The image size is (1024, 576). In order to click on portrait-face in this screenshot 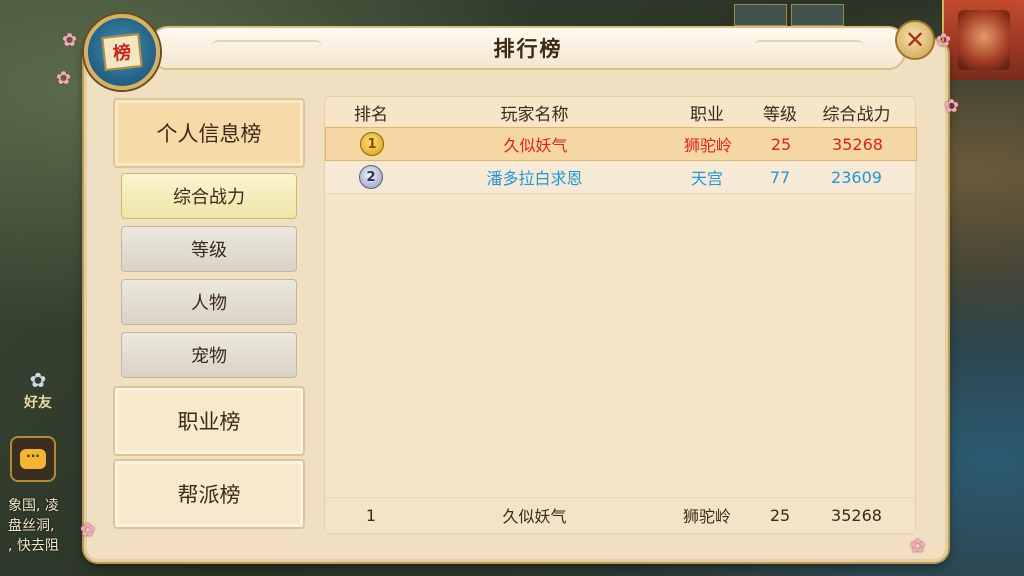, I will do `click(984, 40)`.